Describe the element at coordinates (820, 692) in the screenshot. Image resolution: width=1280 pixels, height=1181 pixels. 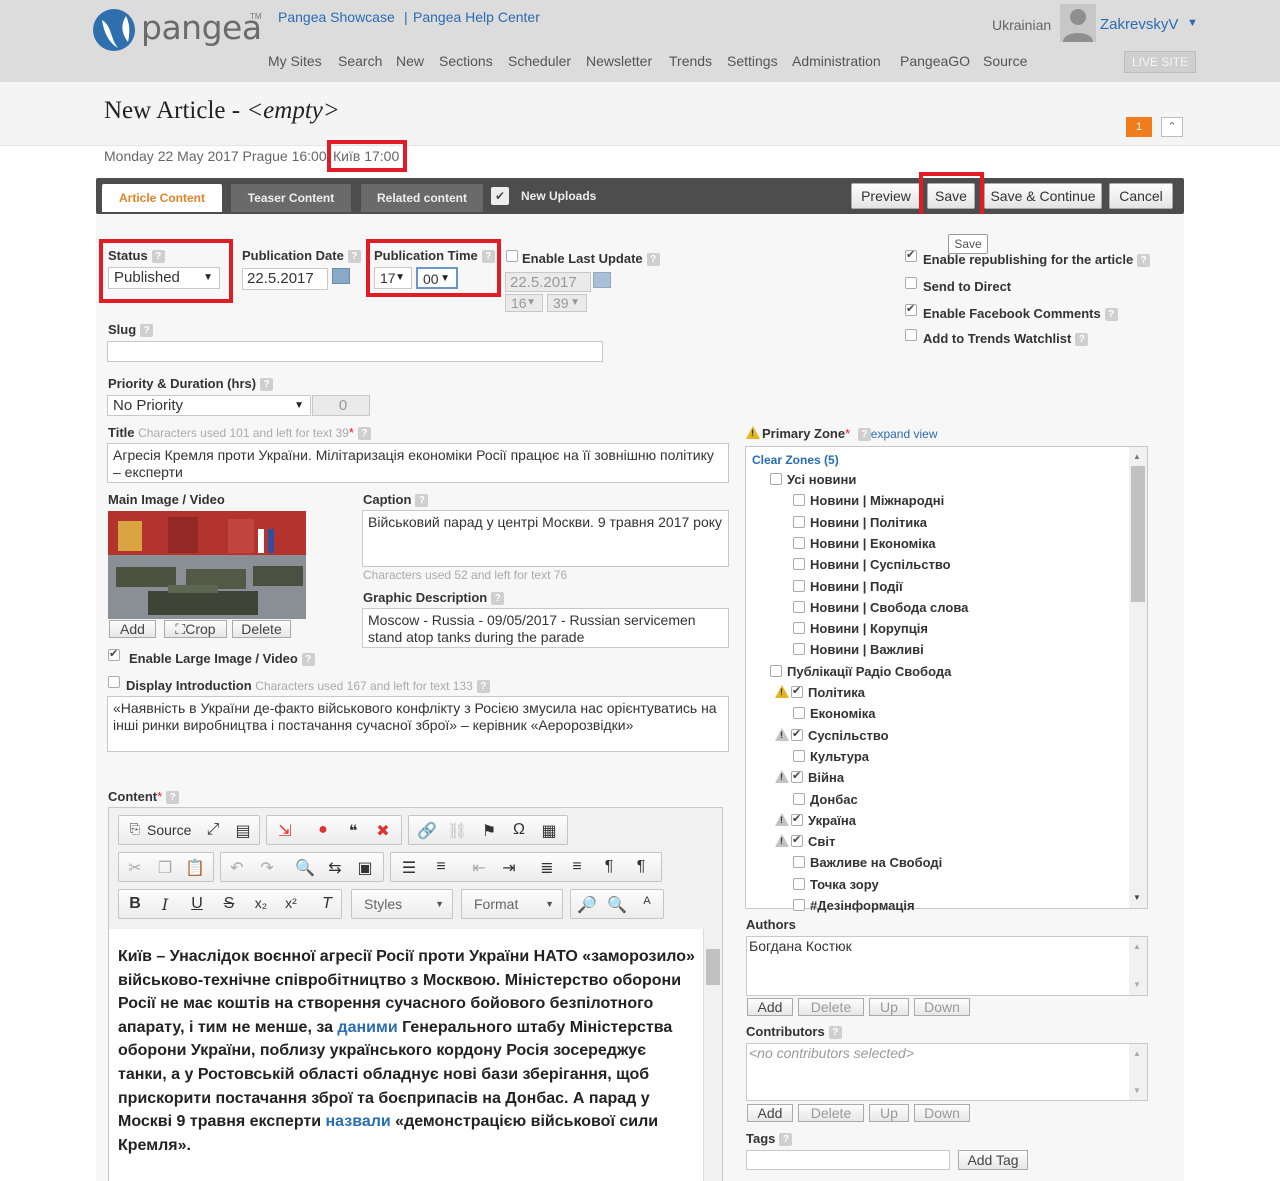
I see `zone-item: Політика` at that location.